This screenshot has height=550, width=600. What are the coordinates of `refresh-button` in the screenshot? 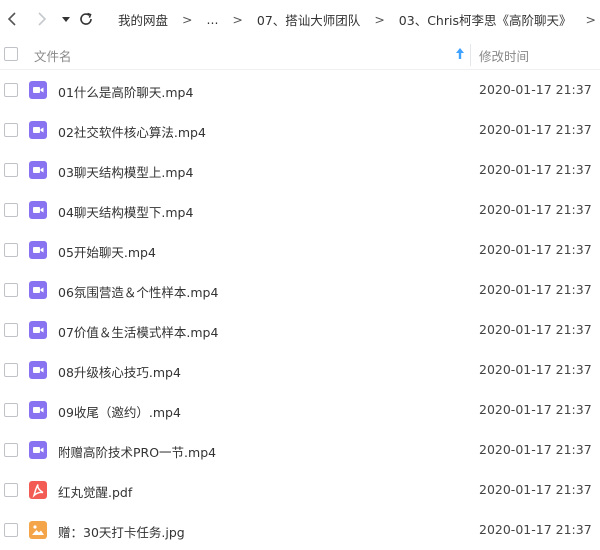 It's located at (86, 19).